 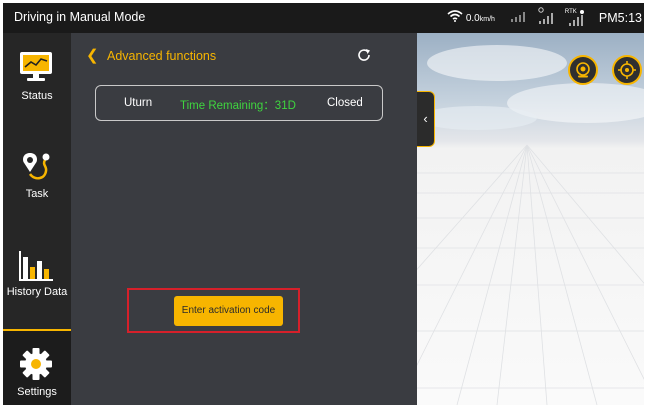 I want to click on satellite-signal-icon, so click(x=545, y=18).